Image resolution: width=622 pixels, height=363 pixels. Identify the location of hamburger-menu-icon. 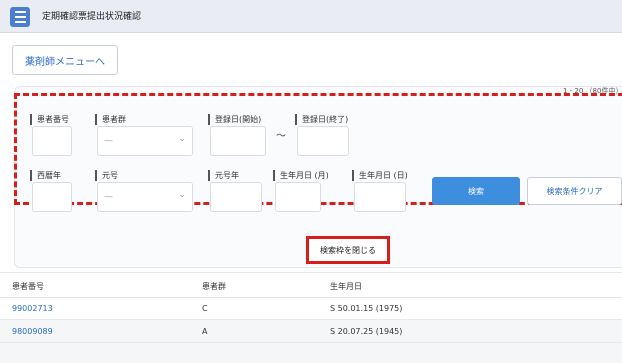
(20, 17).